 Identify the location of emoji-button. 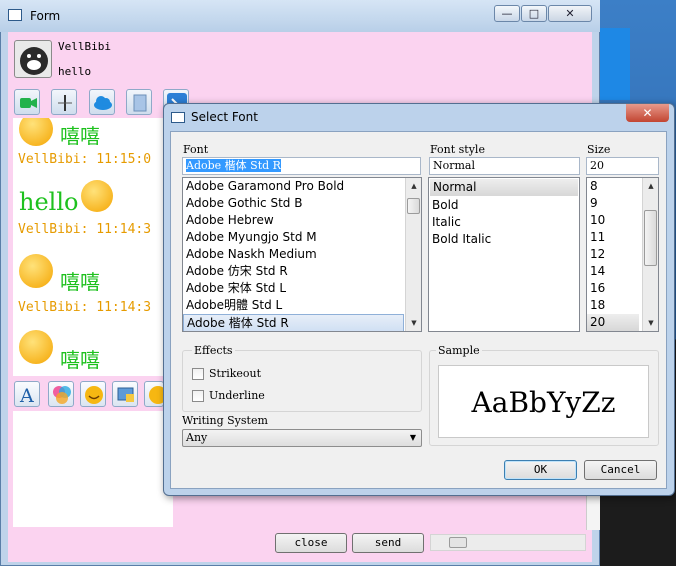
(93, 394).